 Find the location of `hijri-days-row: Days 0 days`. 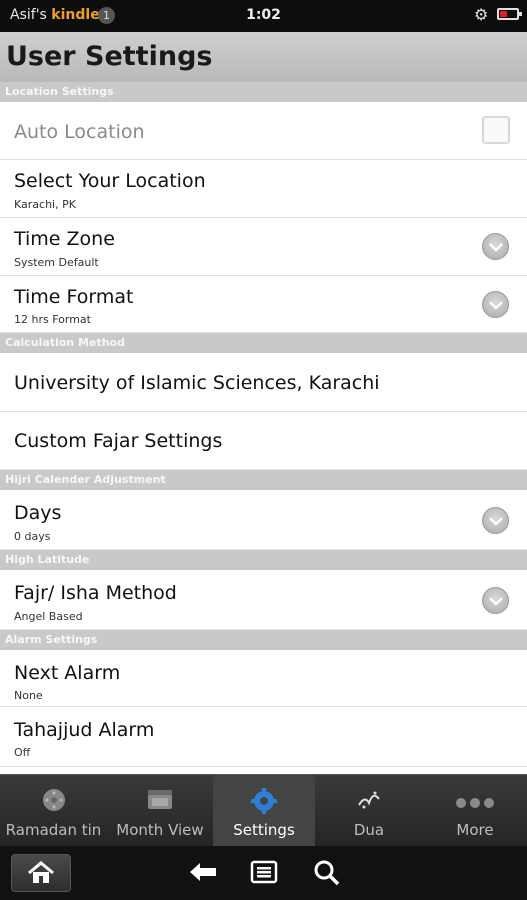

hijri-days-row: Days 0 days is located at coordinates (263, 520).